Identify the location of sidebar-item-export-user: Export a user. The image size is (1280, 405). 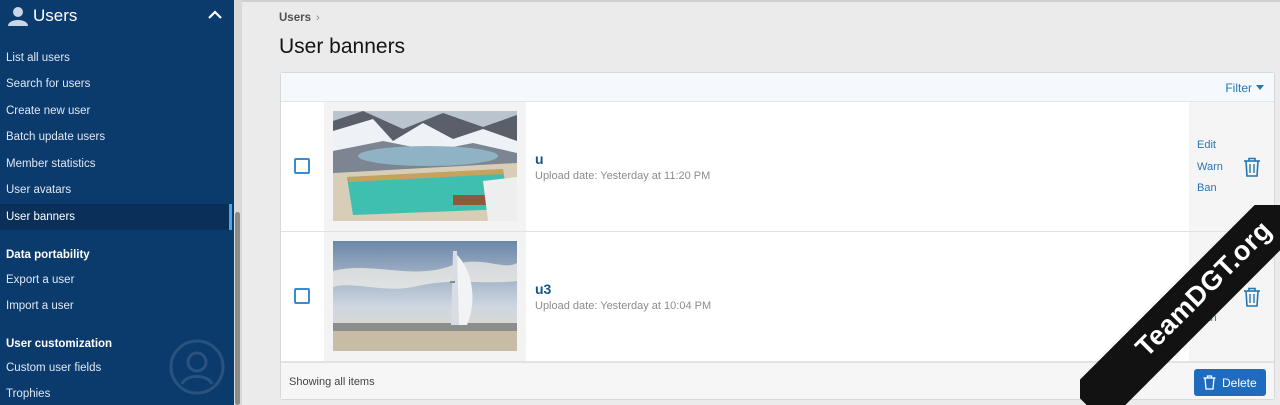
(116, 280).